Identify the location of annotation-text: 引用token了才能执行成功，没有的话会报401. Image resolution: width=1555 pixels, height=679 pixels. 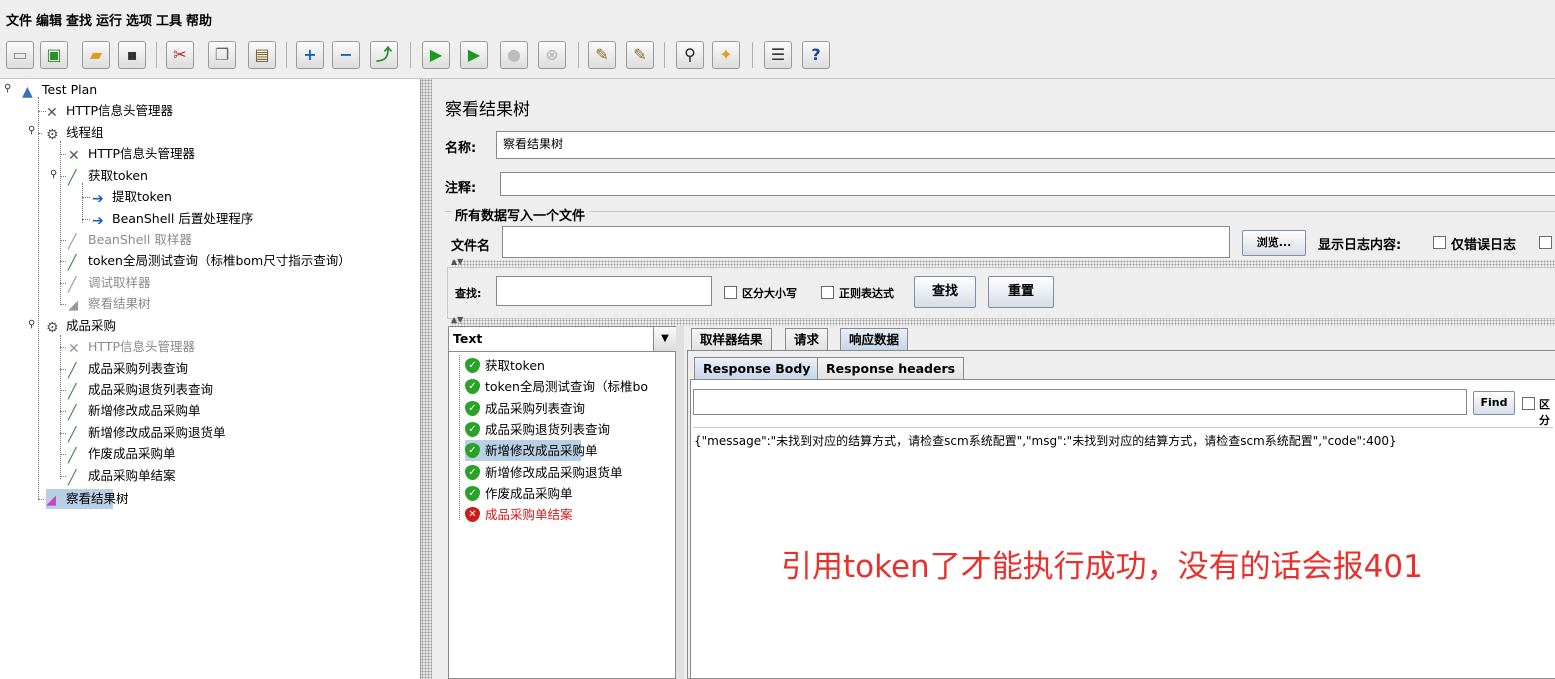
(1102, 567).